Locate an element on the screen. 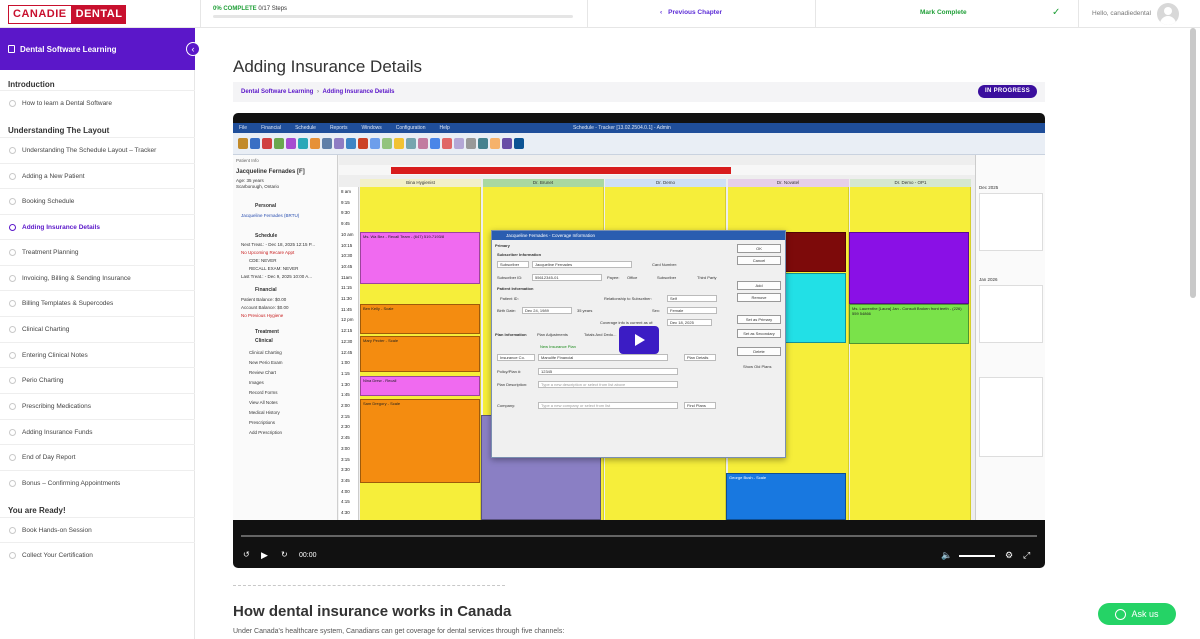  clinical-item: New Perio Exam is located at coordinates (266, 362).